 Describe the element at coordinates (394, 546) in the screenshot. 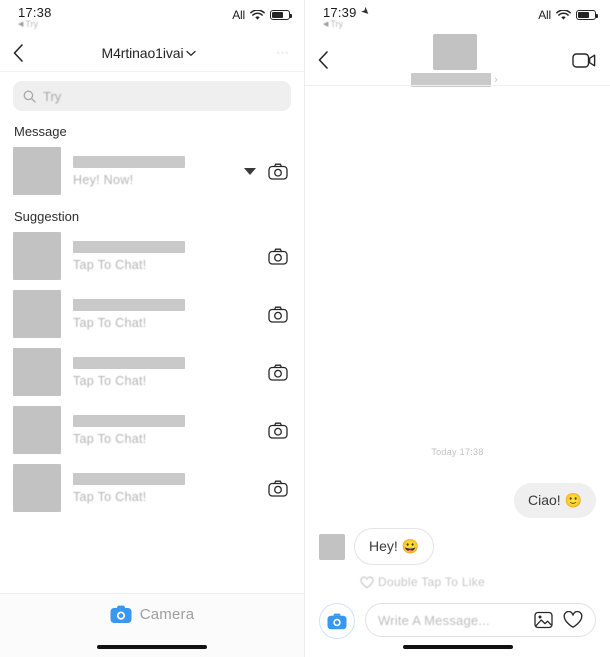

I see `message-bubble: Hey! 😀` at that location.